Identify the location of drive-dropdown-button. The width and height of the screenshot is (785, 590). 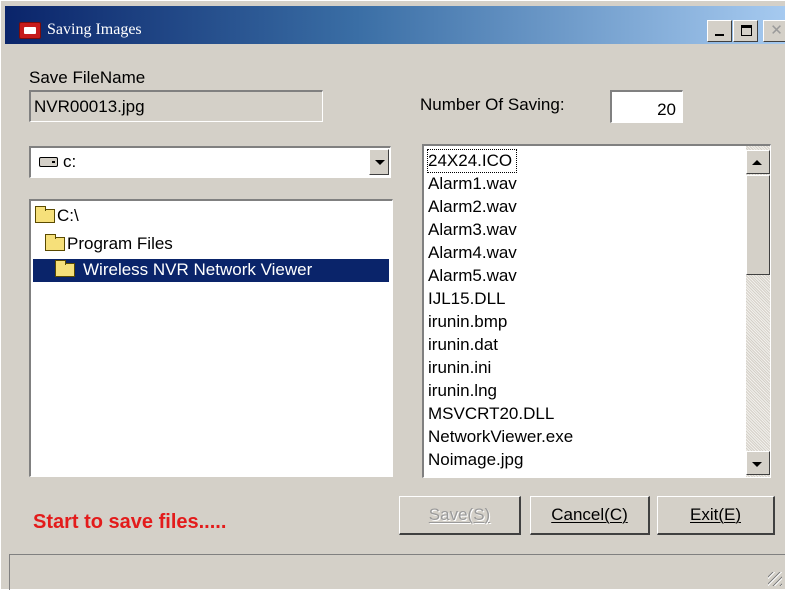
(379, 162).